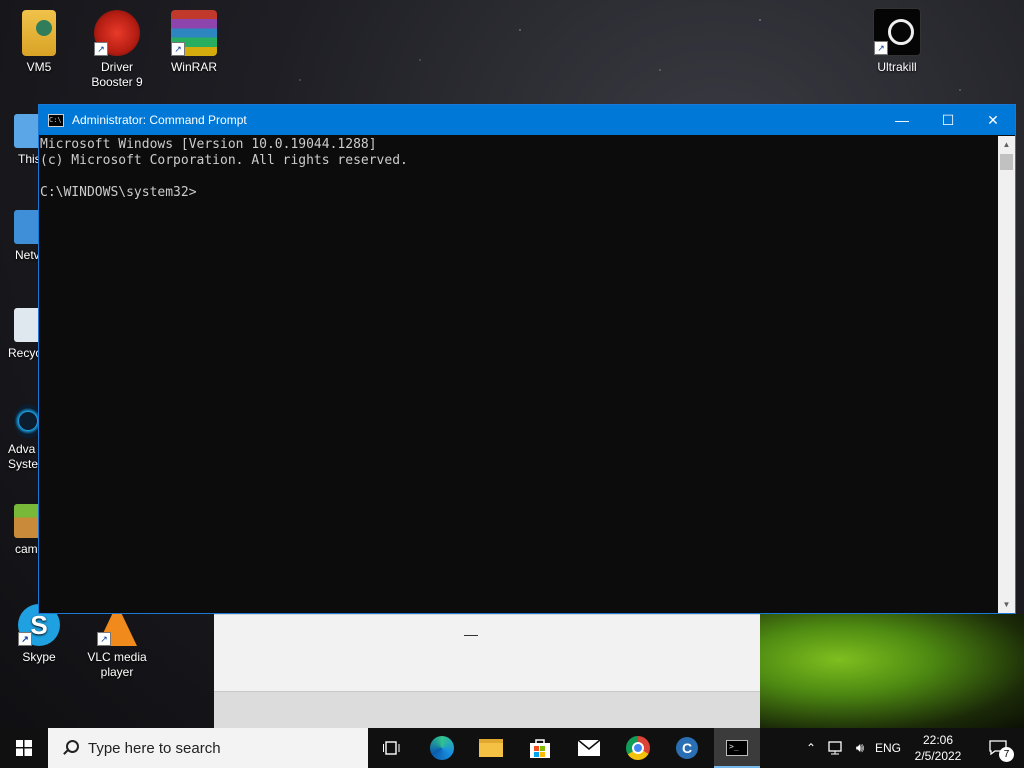 The image size is (1024, 768). Describe the element at coordinates (897, 67) in the screenshot. I see `desktop-icon-label: Ultrakill` at that location.